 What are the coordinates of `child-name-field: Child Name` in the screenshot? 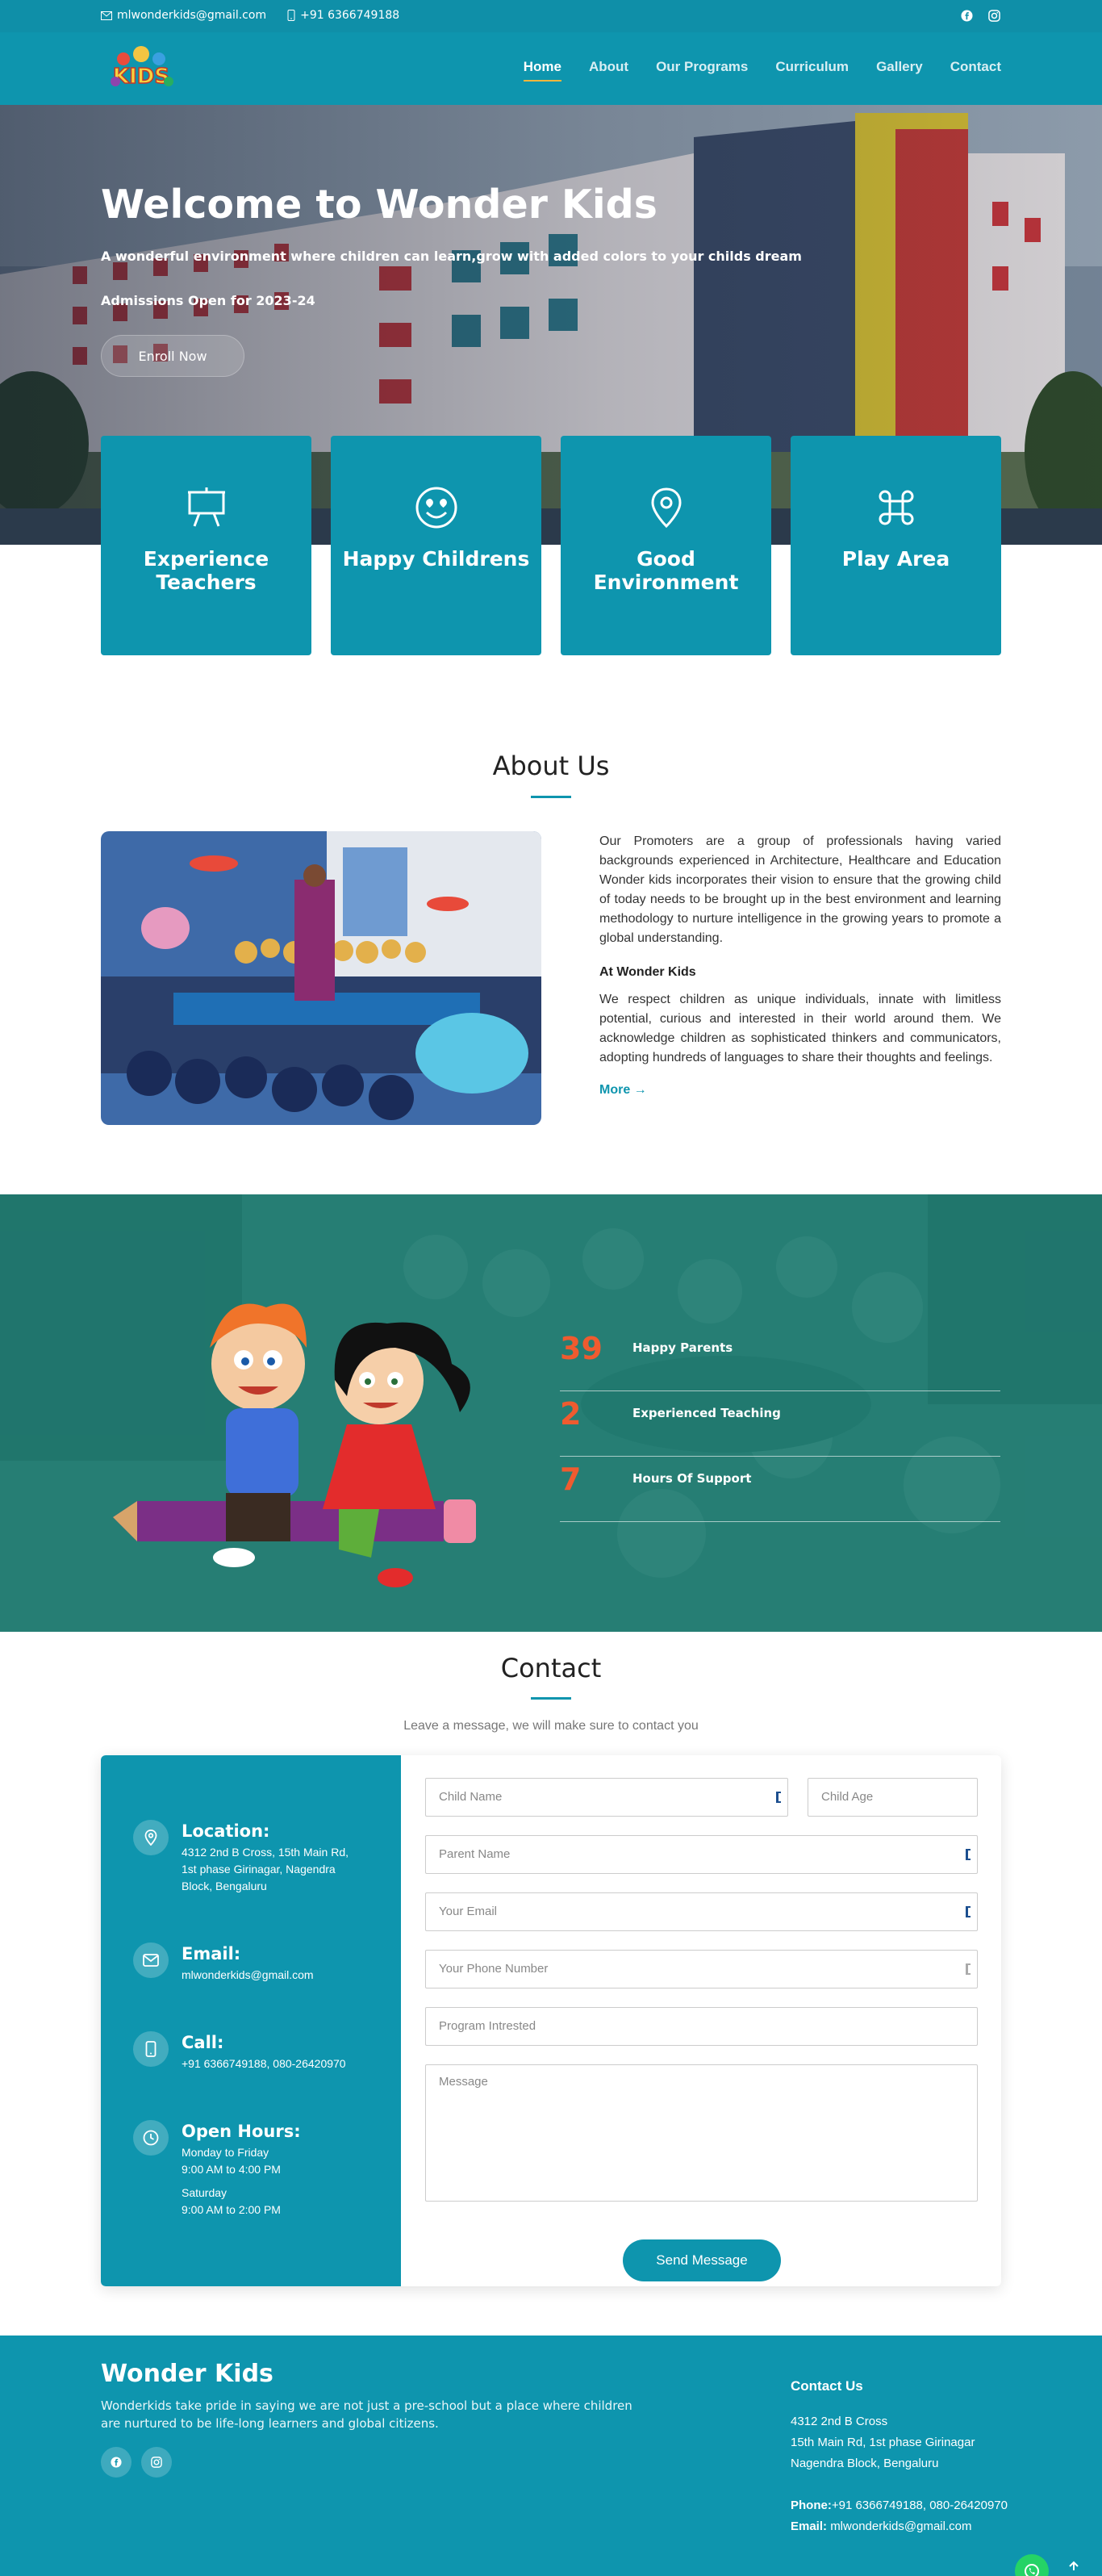 It's located at (606, 1797).